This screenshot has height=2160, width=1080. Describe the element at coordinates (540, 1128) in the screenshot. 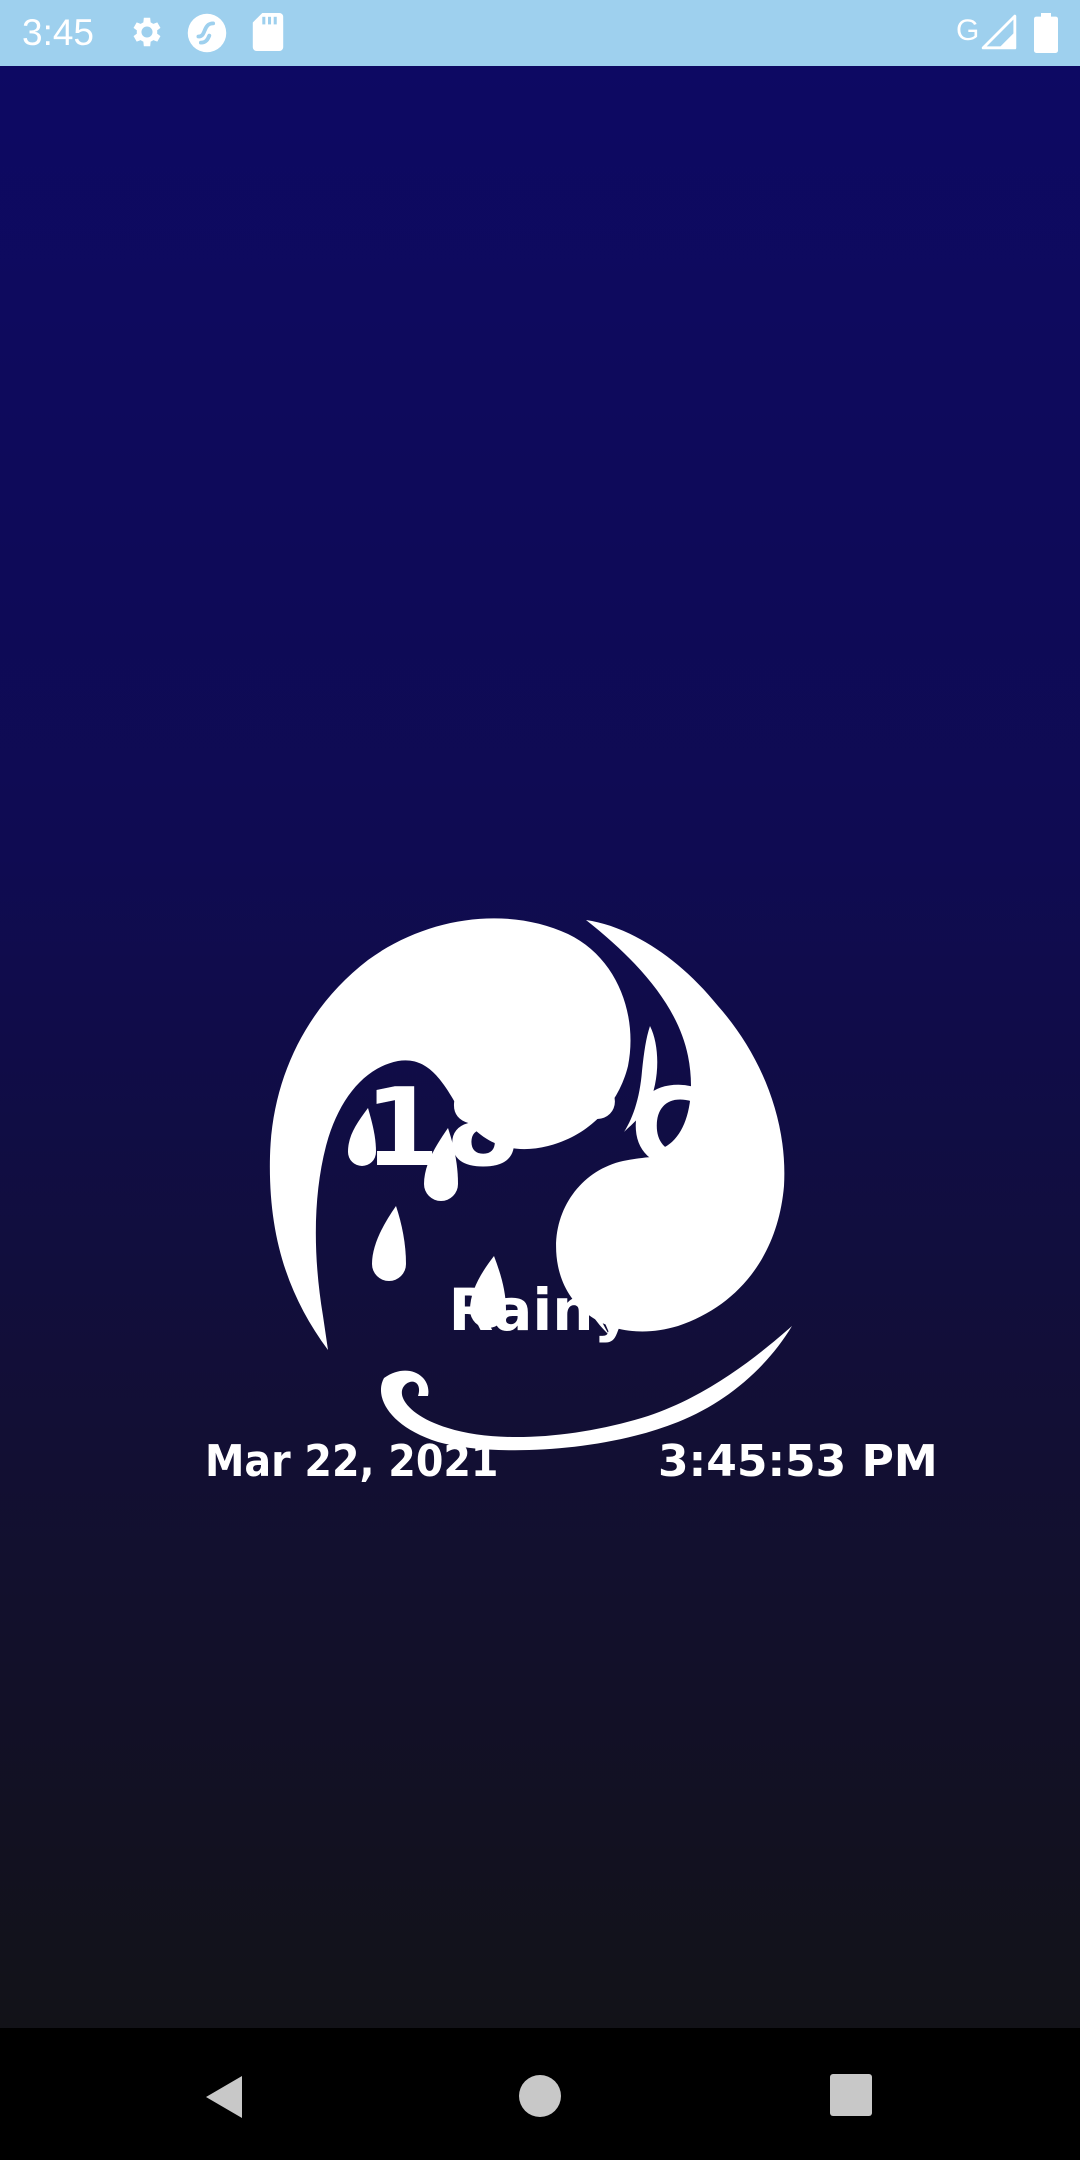

I see `temperature-label: 18 °C` at that location.